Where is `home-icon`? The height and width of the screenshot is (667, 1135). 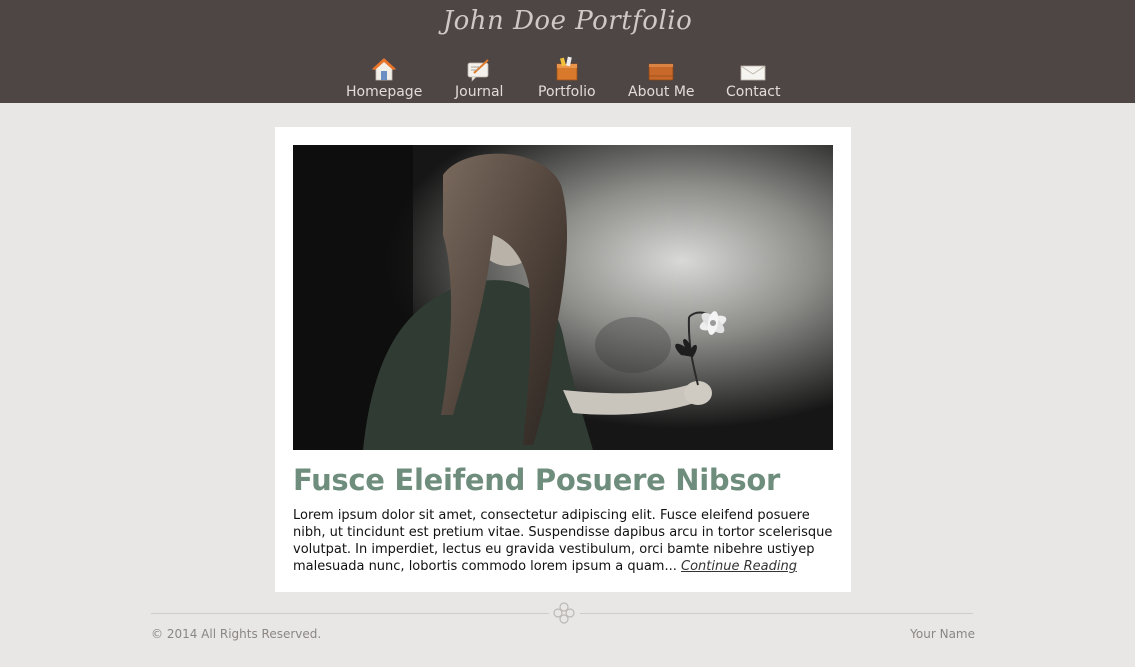
home-icon is located at coordinates (384, 69).